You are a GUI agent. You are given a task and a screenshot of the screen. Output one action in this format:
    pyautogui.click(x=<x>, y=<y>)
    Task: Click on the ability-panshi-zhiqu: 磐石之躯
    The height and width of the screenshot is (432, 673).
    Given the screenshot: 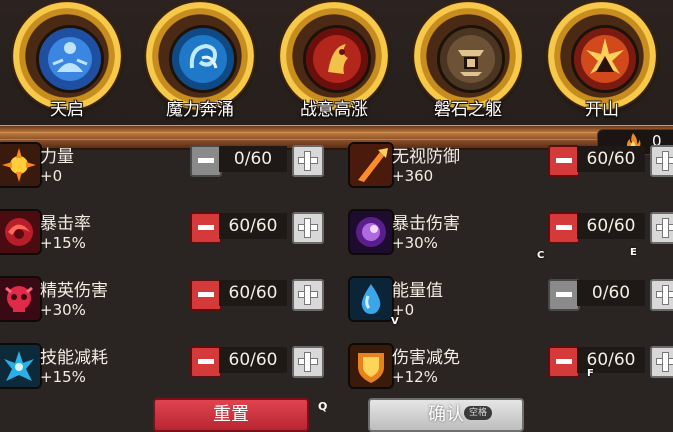 What is the action you would take?
    pyautogui.click(x=468, y=62)
    